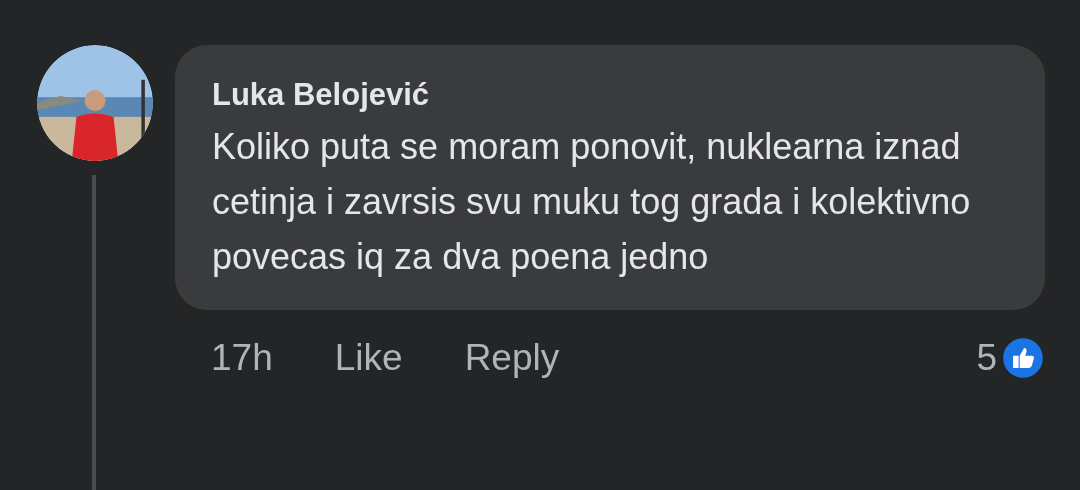 This screenshot has width=1080, height=490. Describe the element at coordinates (242, 358) in the screenshot. I see `comment-time: 17h` at that location.